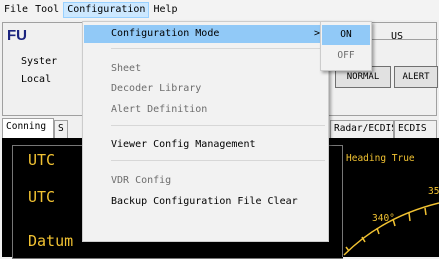  Describe the element at coordinates (433, 191) in the screenshot. I see `heading-350-label: 35` at that location.